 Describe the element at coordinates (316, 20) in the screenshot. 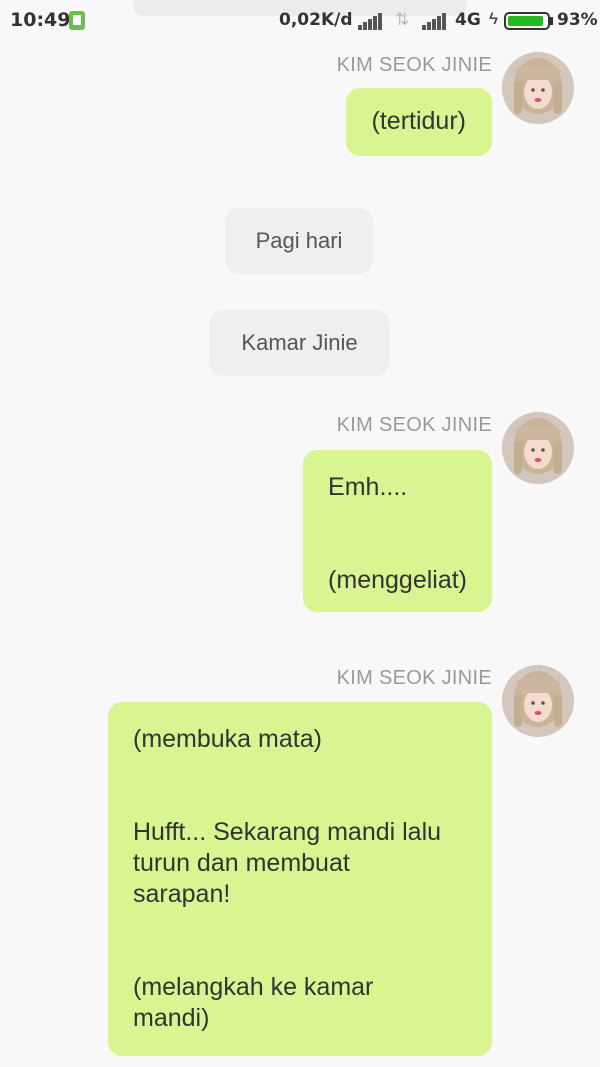

I see `network-speed: 0,02K/d` at that location.